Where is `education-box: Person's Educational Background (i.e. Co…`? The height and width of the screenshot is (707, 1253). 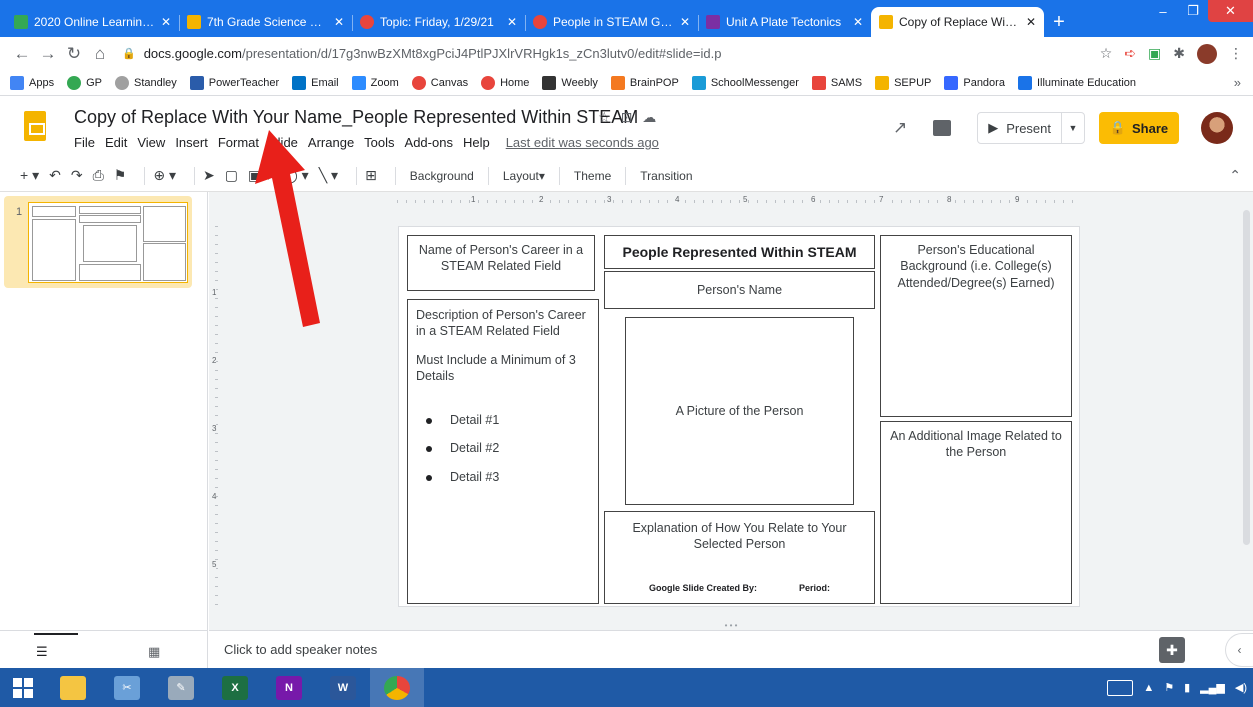 education-box: Person's Educational Background (i.e. Co… is located at coordinates (976, 326).